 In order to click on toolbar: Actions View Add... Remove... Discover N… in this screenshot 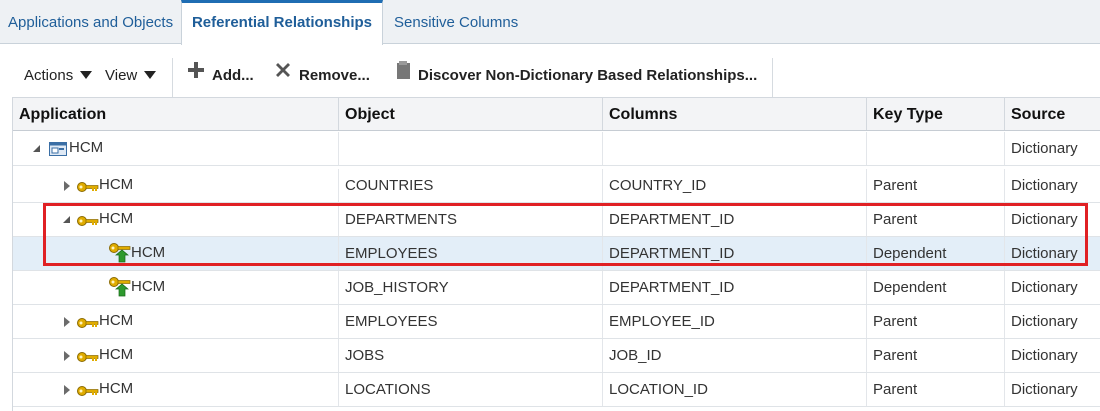, I will do `click(550, 77)`.